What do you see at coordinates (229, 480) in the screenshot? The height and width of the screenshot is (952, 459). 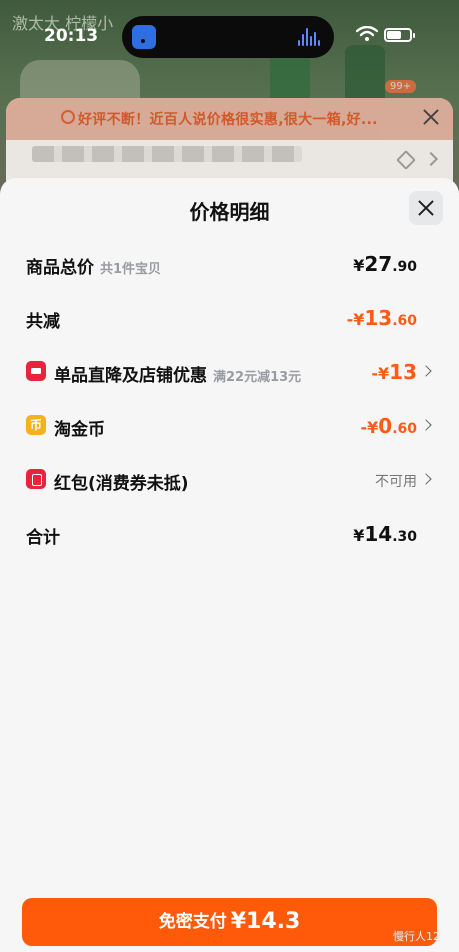 I see `row-red-packet: 红包(消费券未抵) 不可用` at bounding box center [229, 480].